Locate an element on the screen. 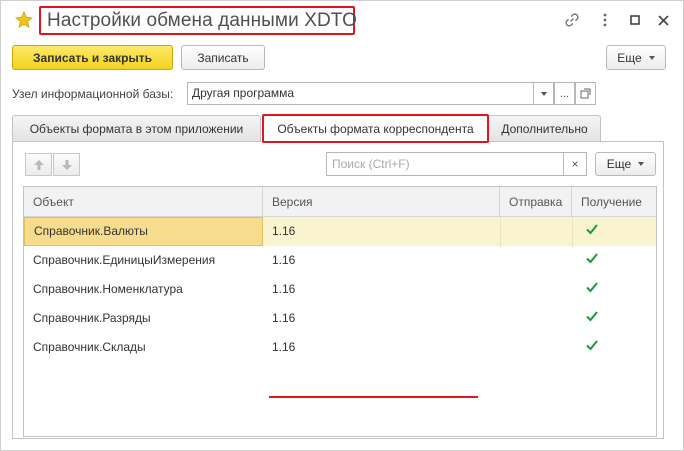 The image size is (684, 451). node-dropdown-button is located at coordinates (543, 93).